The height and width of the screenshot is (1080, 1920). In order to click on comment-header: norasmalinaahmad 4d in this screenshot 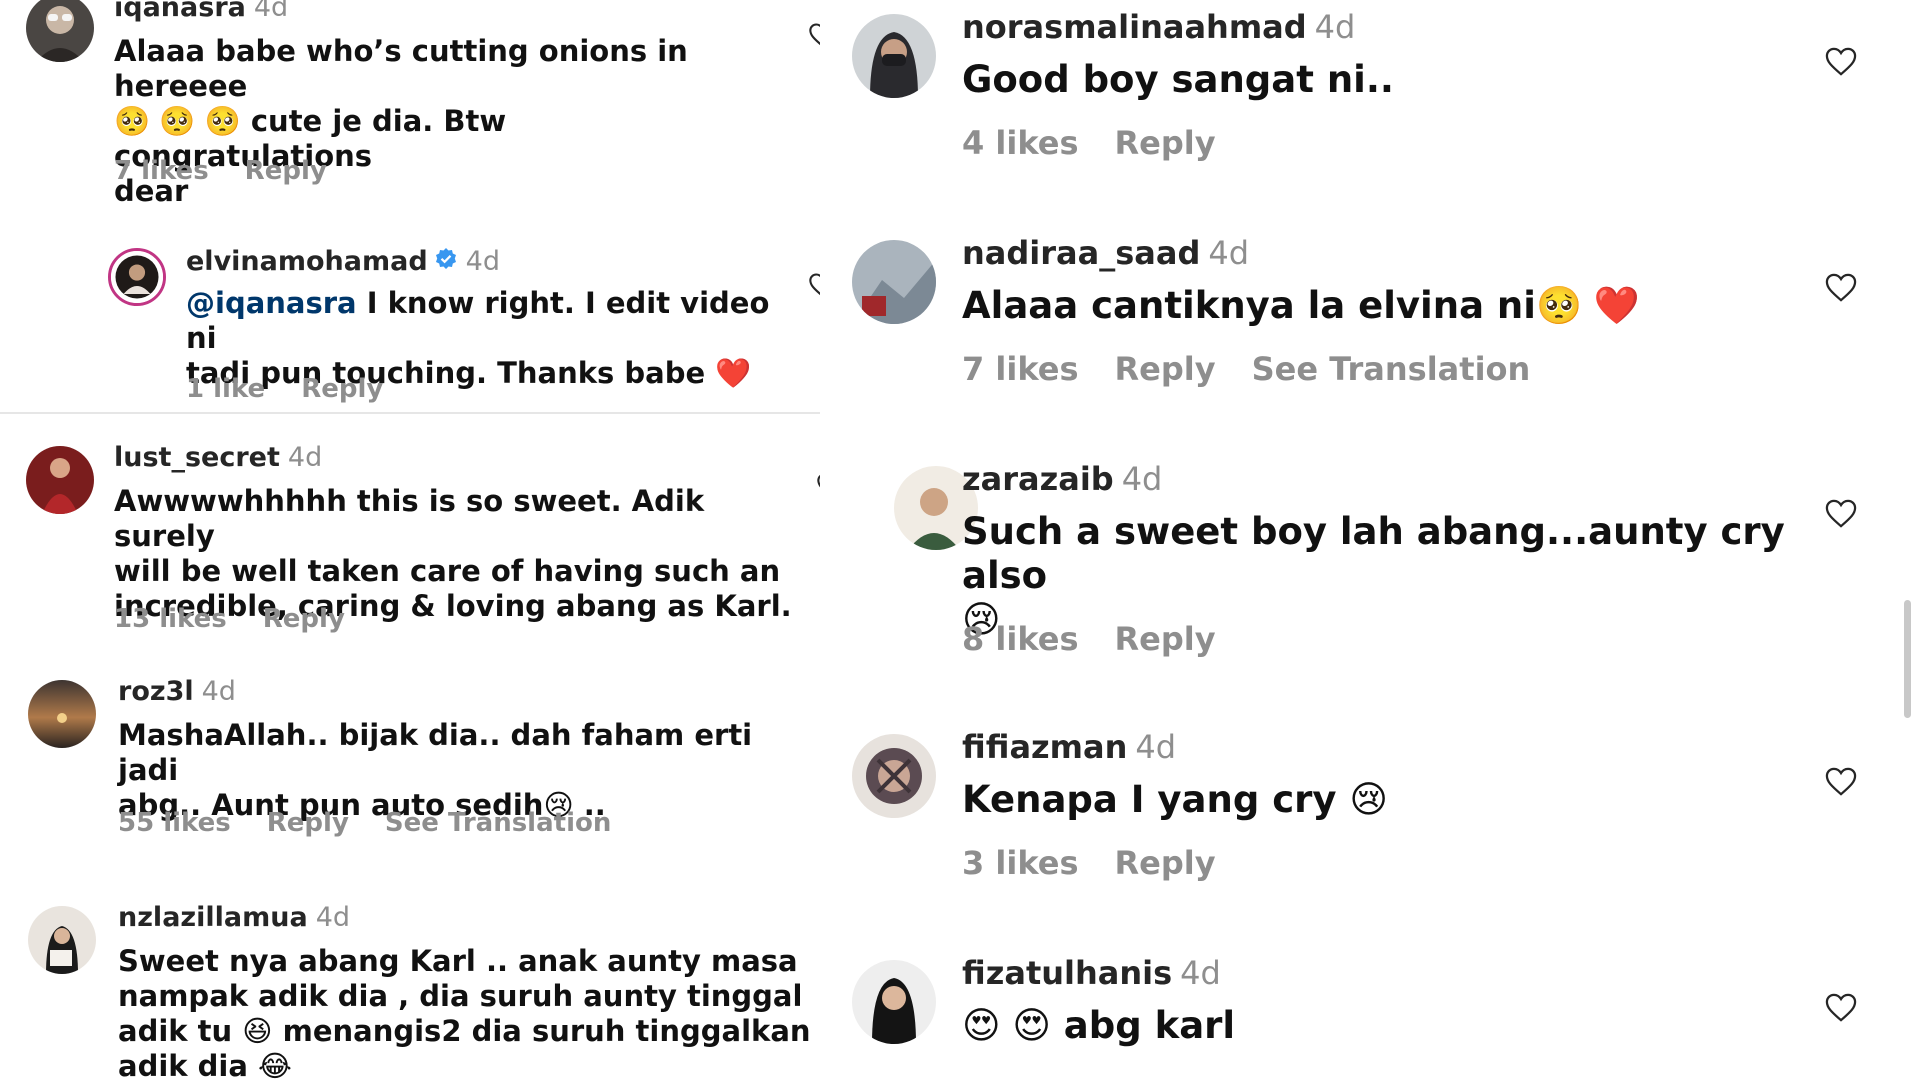, I will do `click(1158, 27)`.